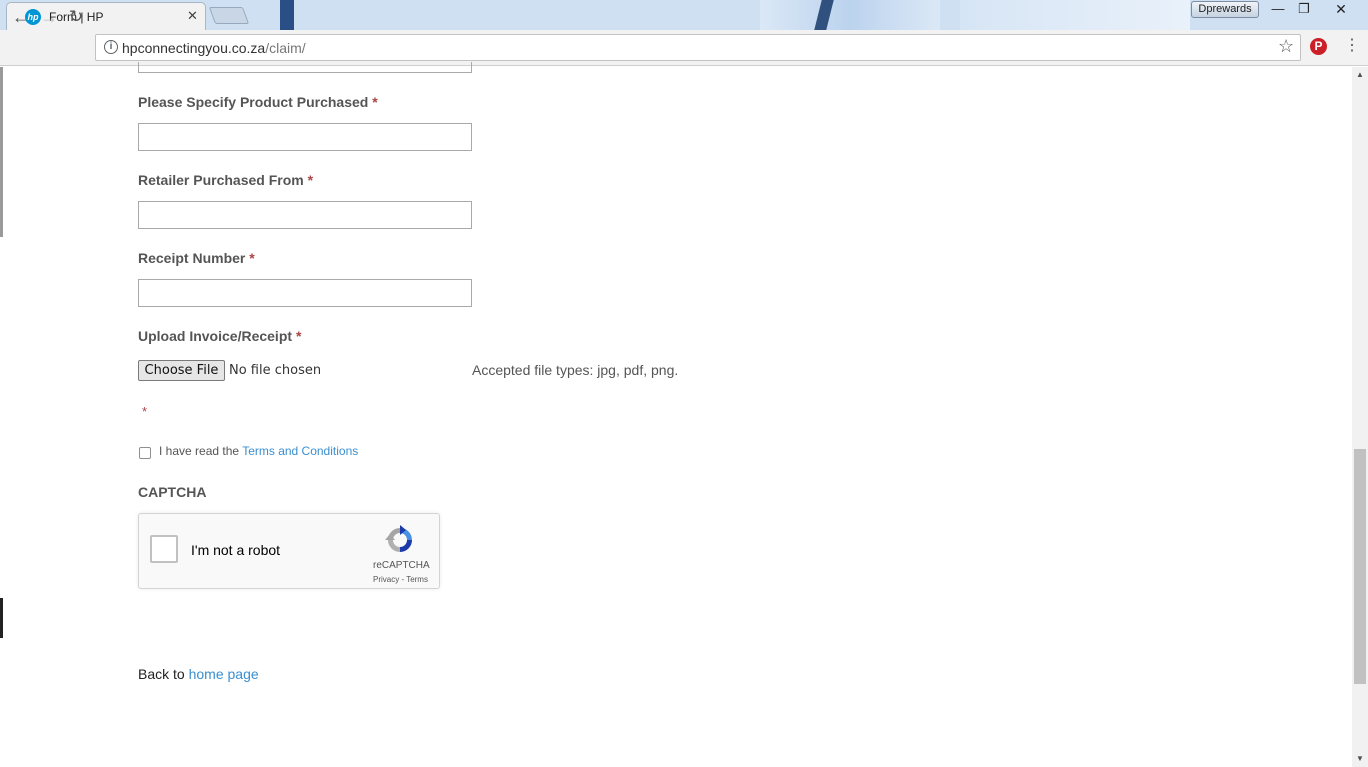 The image size is (1368, 767). What do you see at coordinates (221, 180) in the screenshot?
I see `retailer-label-text: Retailer Purchased From` at bounding box center [221, 180].